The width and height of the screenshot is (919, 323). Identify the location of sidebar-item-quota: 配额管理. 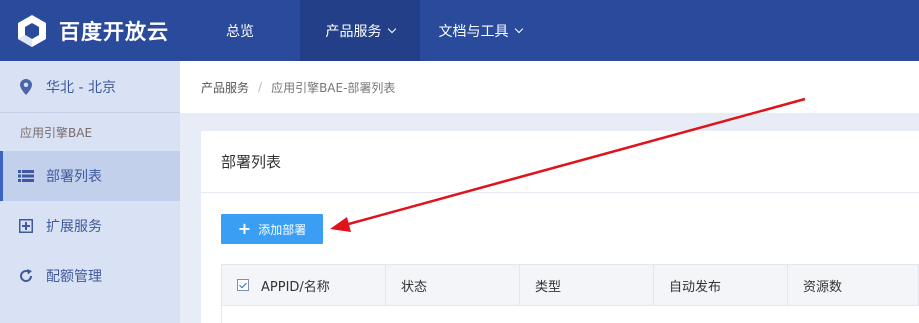
(90, 276).